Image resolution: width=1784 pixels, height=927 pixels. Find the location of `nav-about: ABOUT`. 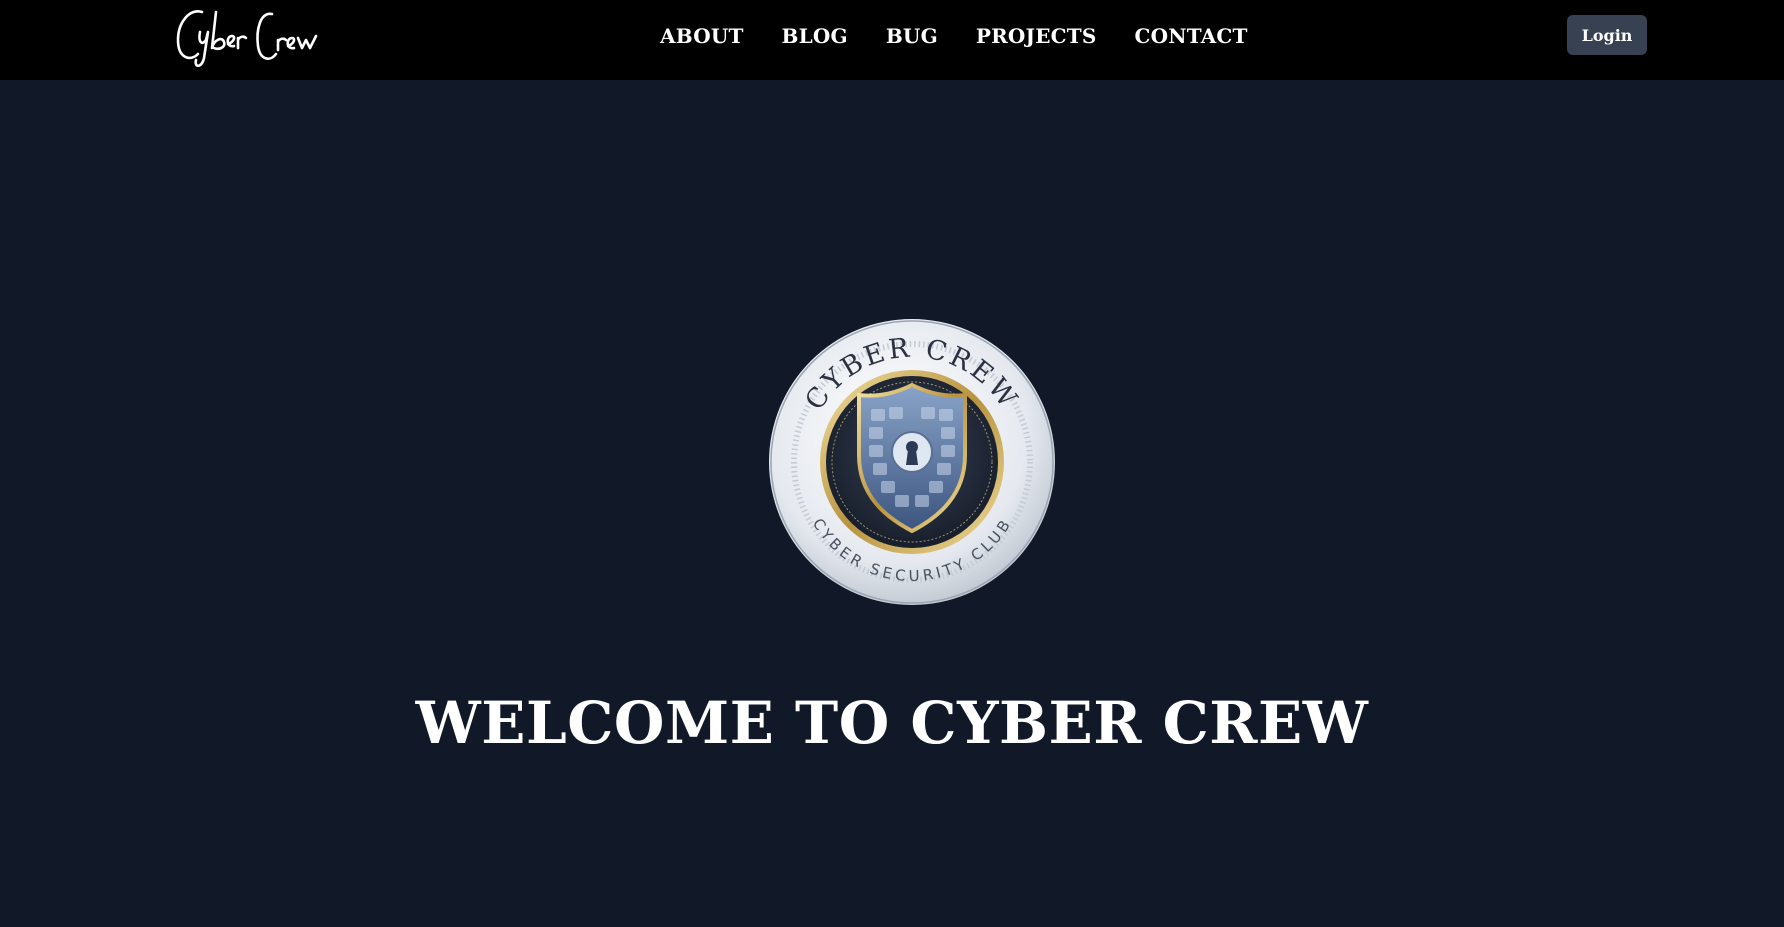

nav-about: ABOUT is located at coordinates (702, 36).